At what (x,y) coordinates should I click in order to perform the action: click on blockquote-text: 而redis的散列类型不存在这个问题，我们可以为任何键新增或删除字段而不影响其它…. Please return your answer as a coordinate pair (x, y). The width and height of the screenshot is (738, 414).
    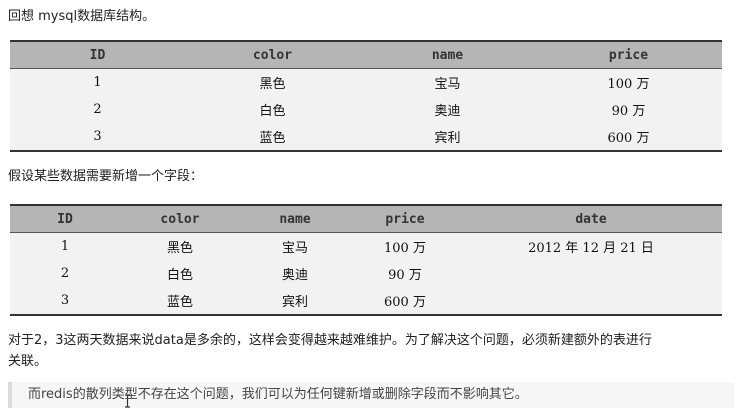
    Looking at the image, I should click on (278, 394).